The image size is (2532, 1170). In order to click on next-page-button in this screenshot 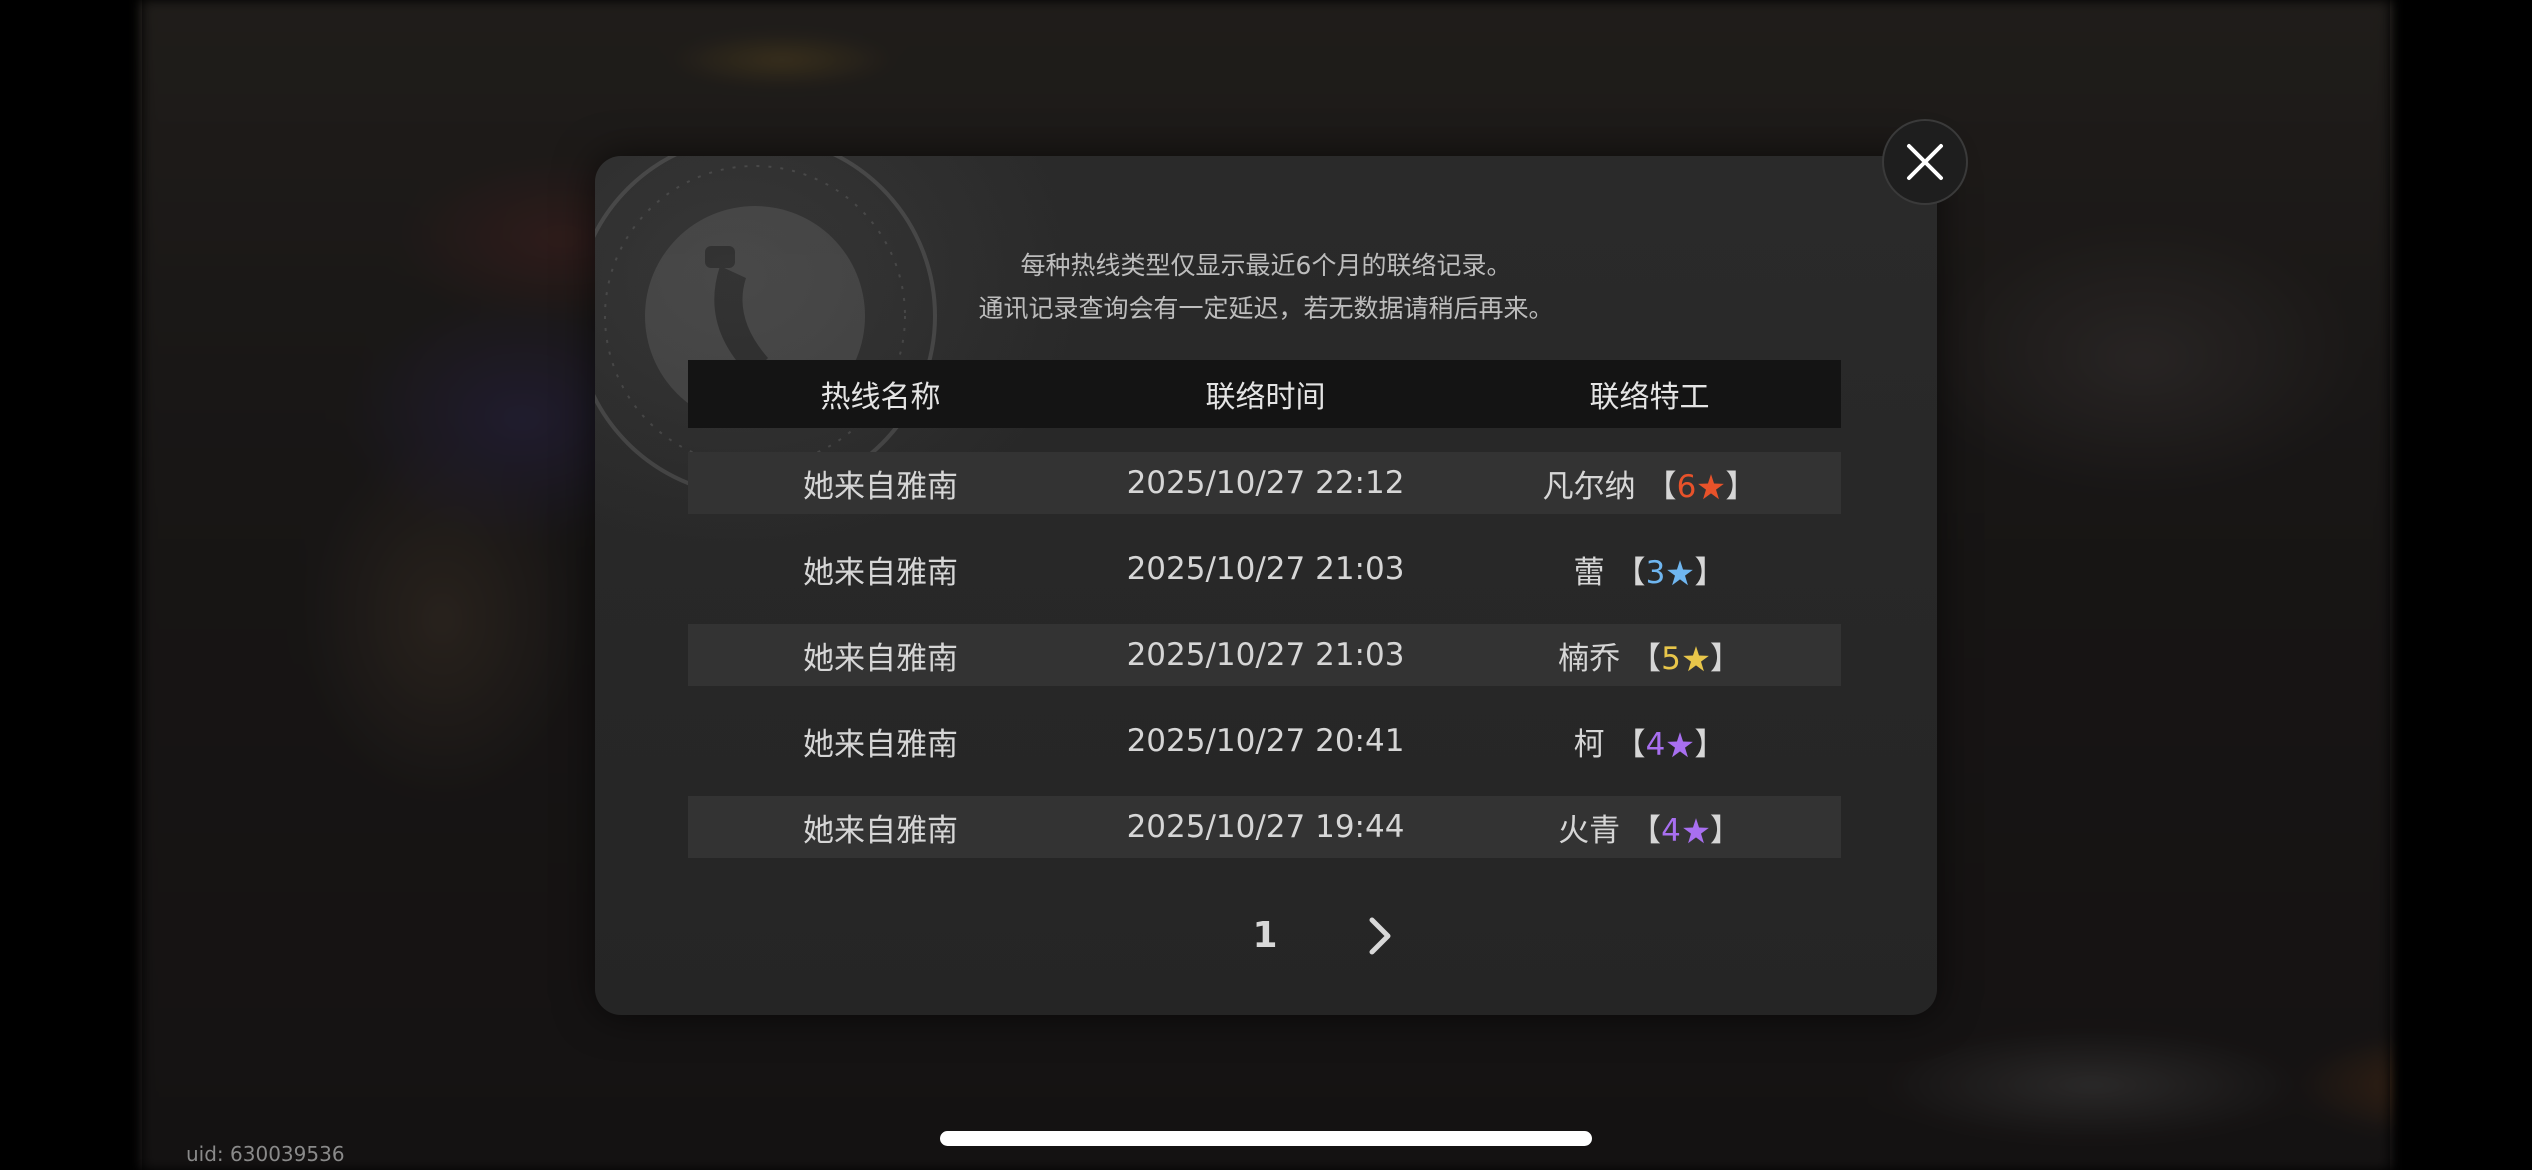, I will do `click(1380, 936)`.